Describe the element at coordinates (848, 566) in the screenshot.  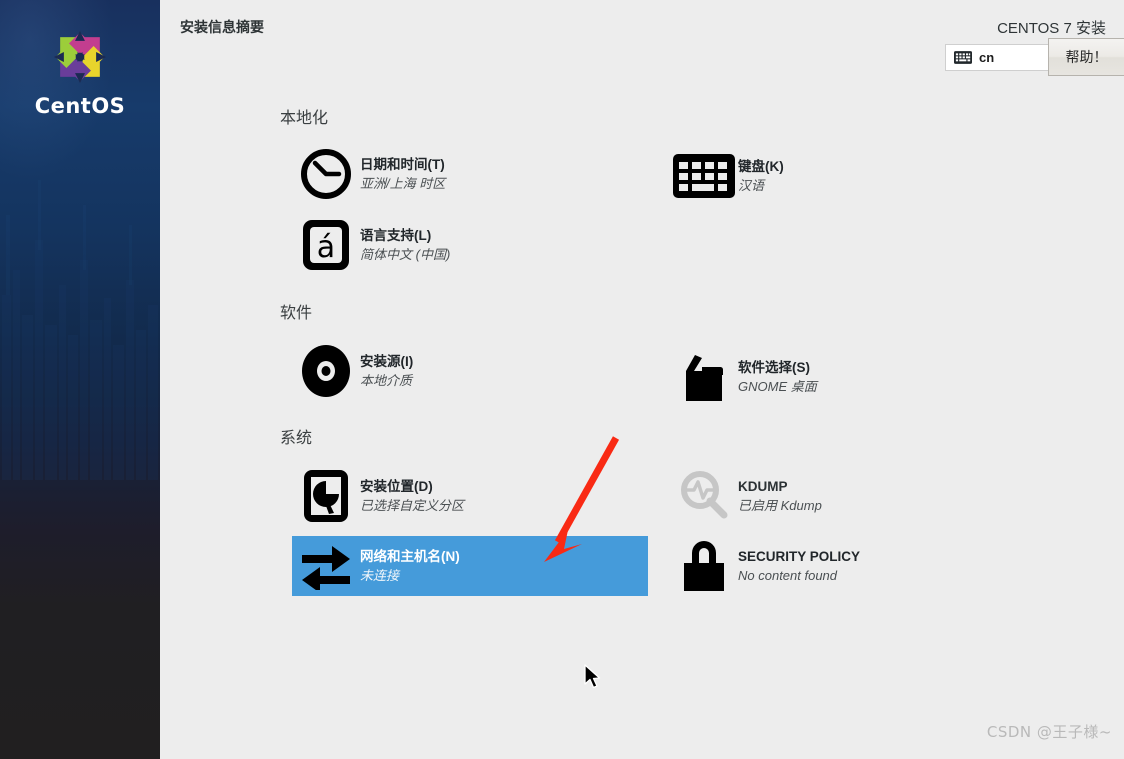
I see `hub-item-security-policy: SECURITY POLICY No content found` at that location.